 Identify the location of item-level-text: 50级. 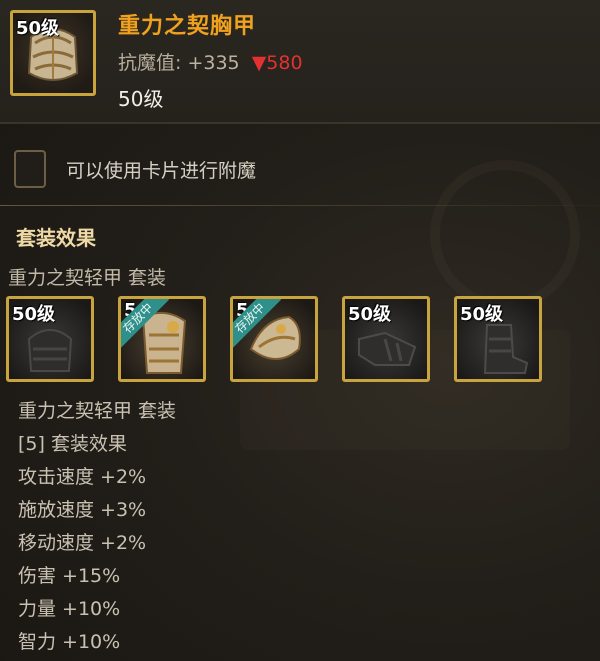
(141, 99).